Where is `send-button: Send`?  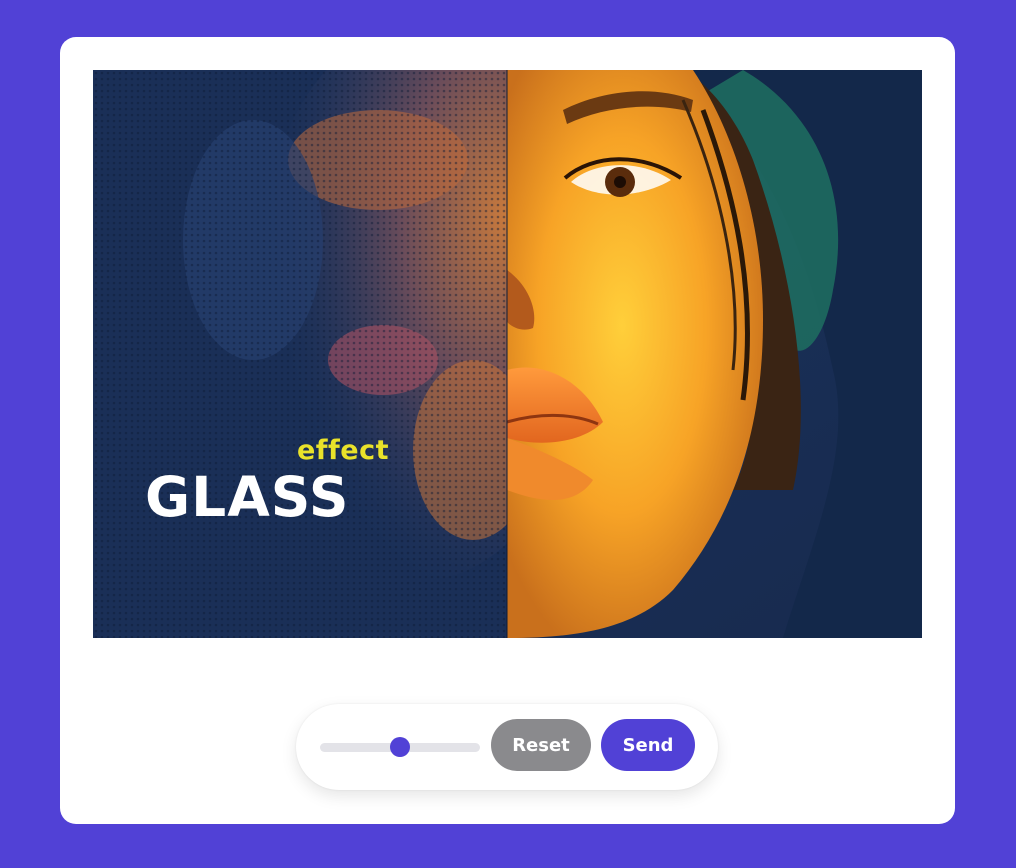
send-button: Send is located at coordinates (648, 745).